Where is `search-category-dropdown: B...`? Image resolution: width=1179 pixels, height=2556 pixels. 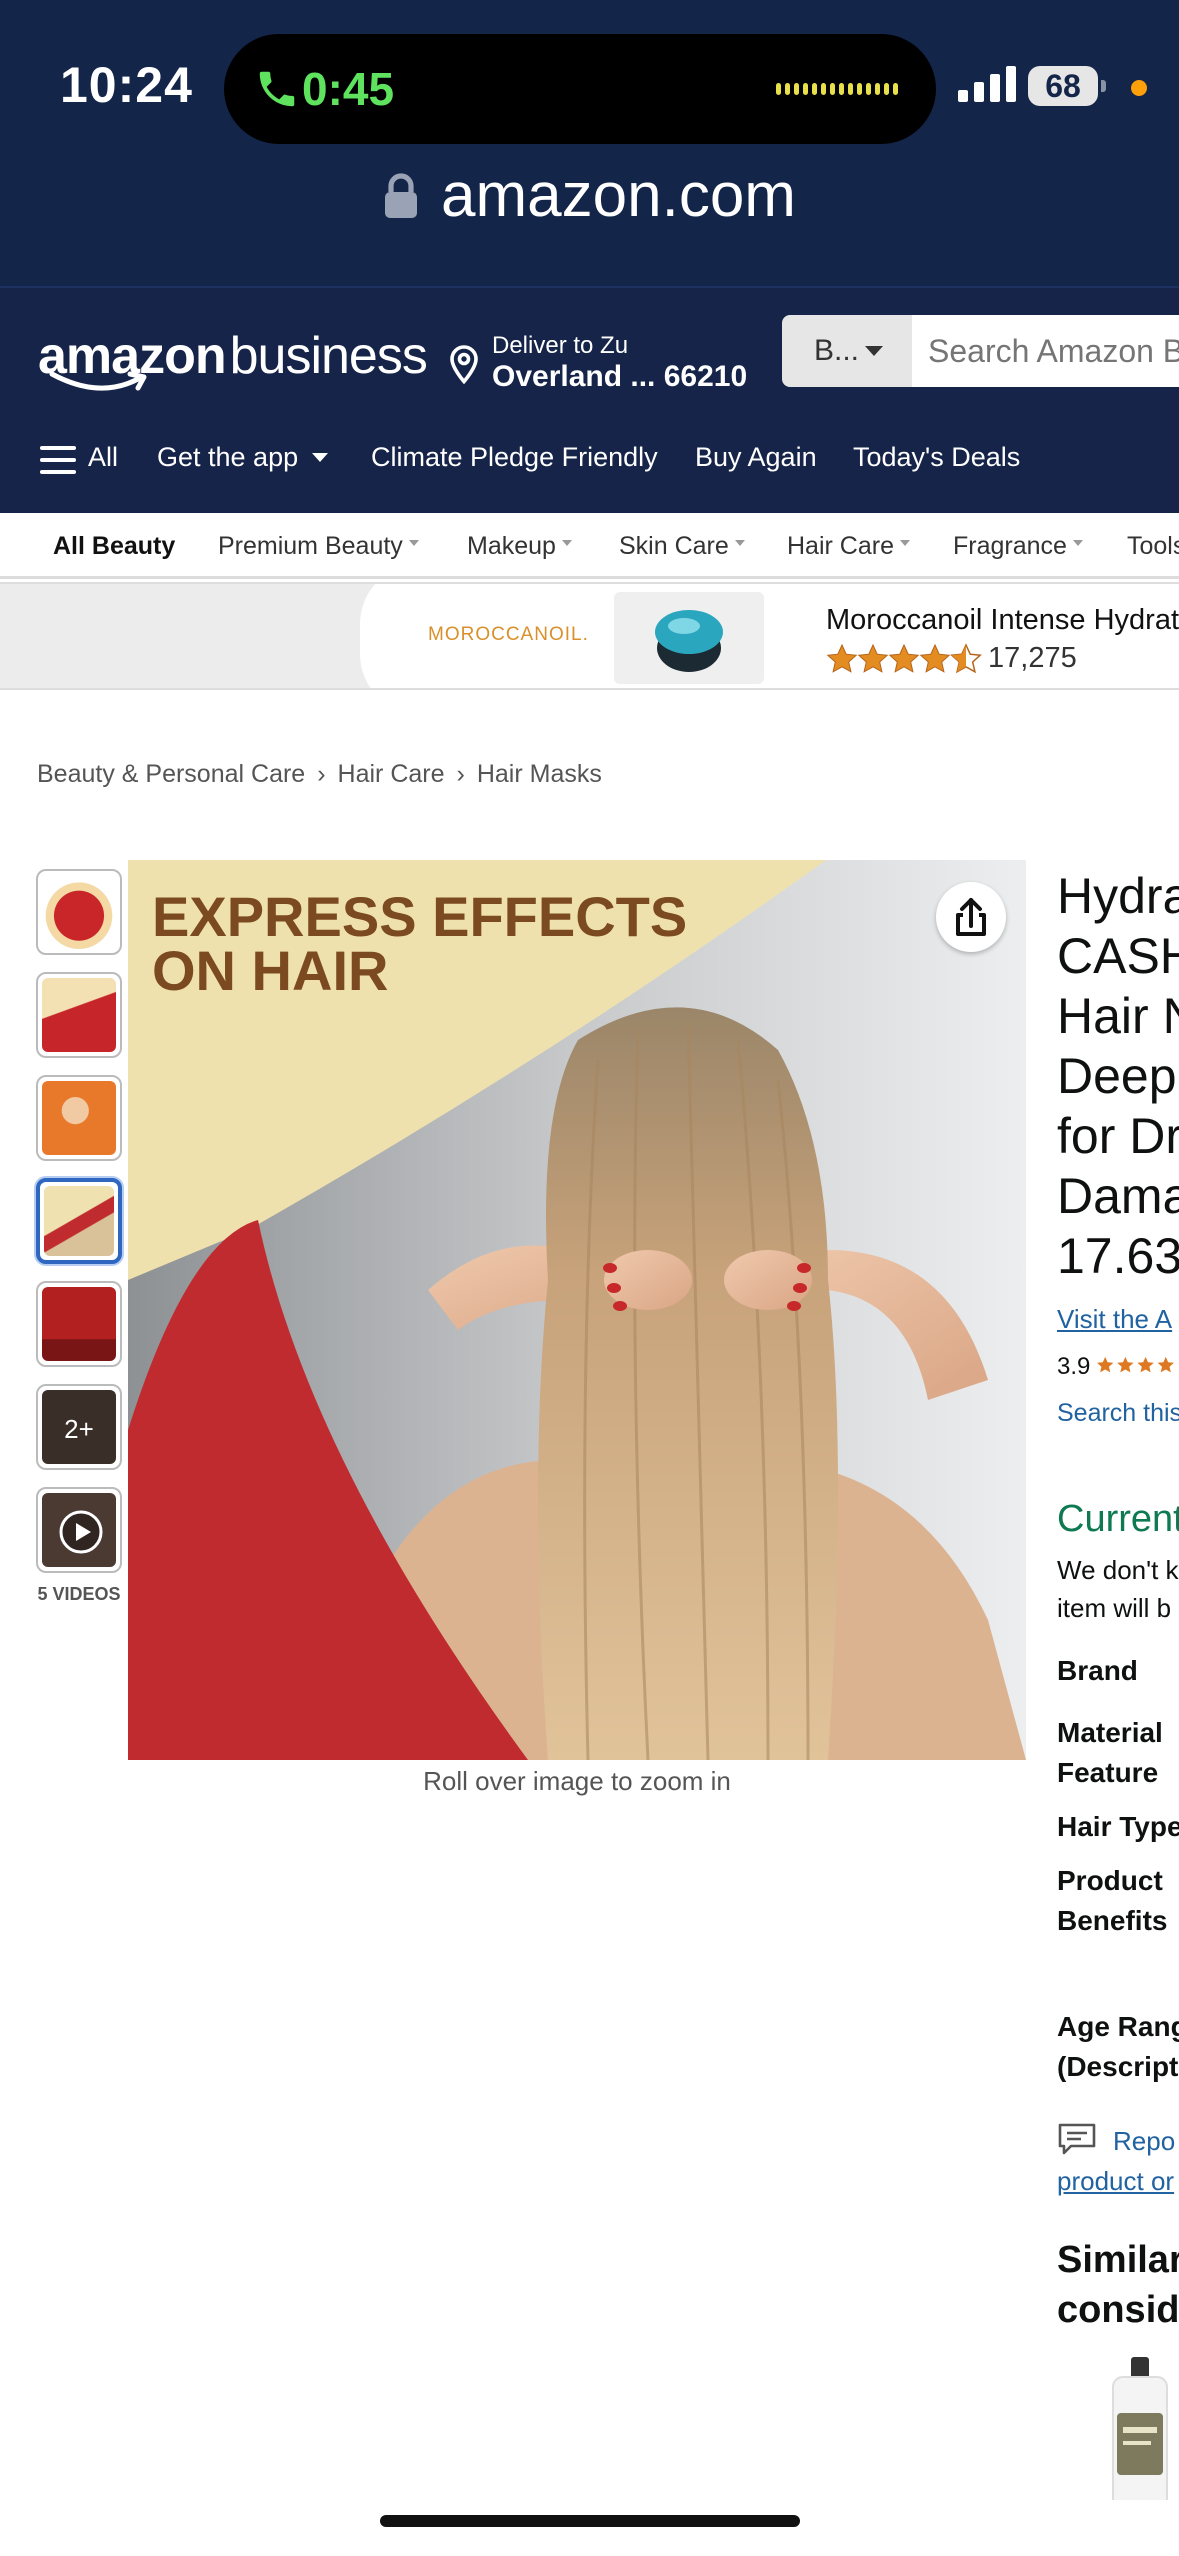
search-category-dropdown: B... is located at coordinates (847, 351).